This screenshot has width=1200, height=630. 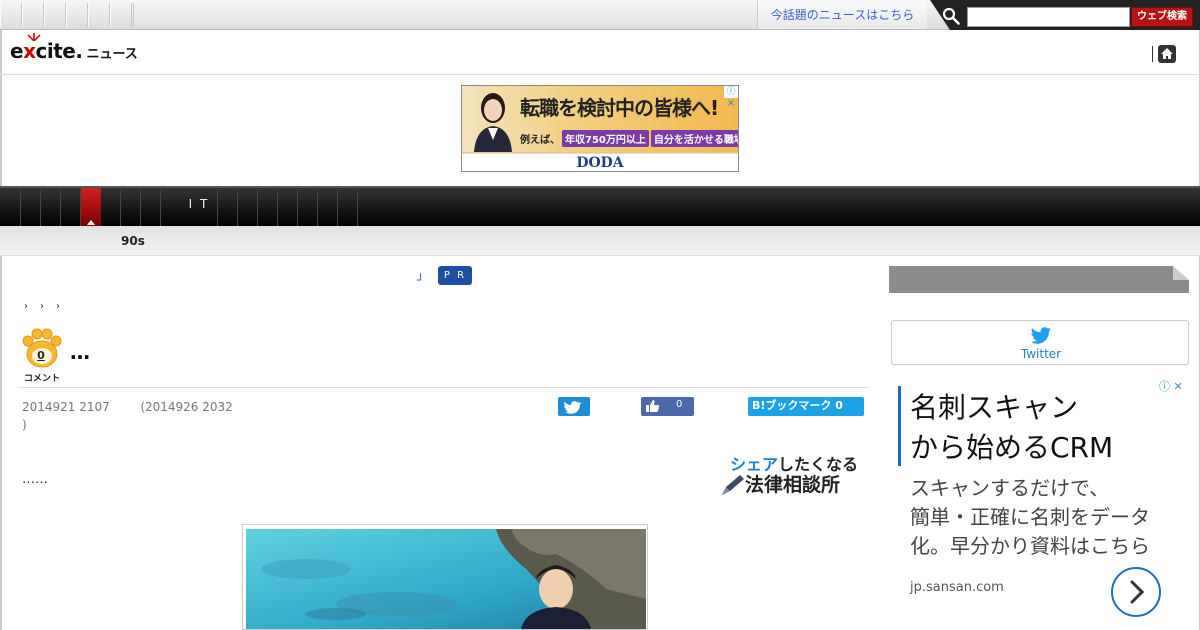 What do you see at coordinates (951, 16) in the screenshot?
I see `search-icon` at bounding box center [951, 16].